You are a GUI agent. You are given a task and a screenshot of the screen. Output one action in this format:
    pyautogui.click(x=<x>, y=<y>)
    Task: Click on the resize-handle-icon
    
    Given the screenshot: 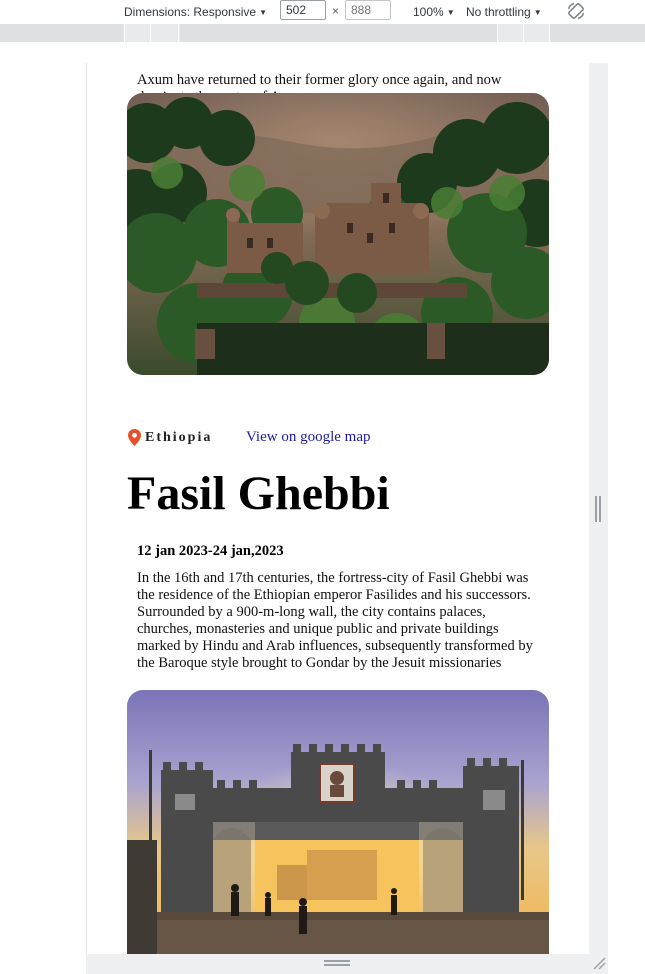 What is the action you would take?
    pyautogui.click(x=599, y=963)
    